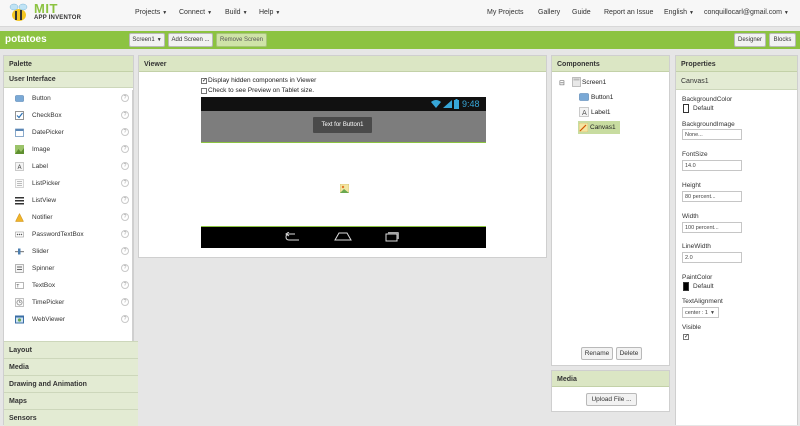  What do you see at coordinates (562, 83) in the screenshot?
I see `tree-collapse-icon: ⊟` at bounding box center [562, 83].